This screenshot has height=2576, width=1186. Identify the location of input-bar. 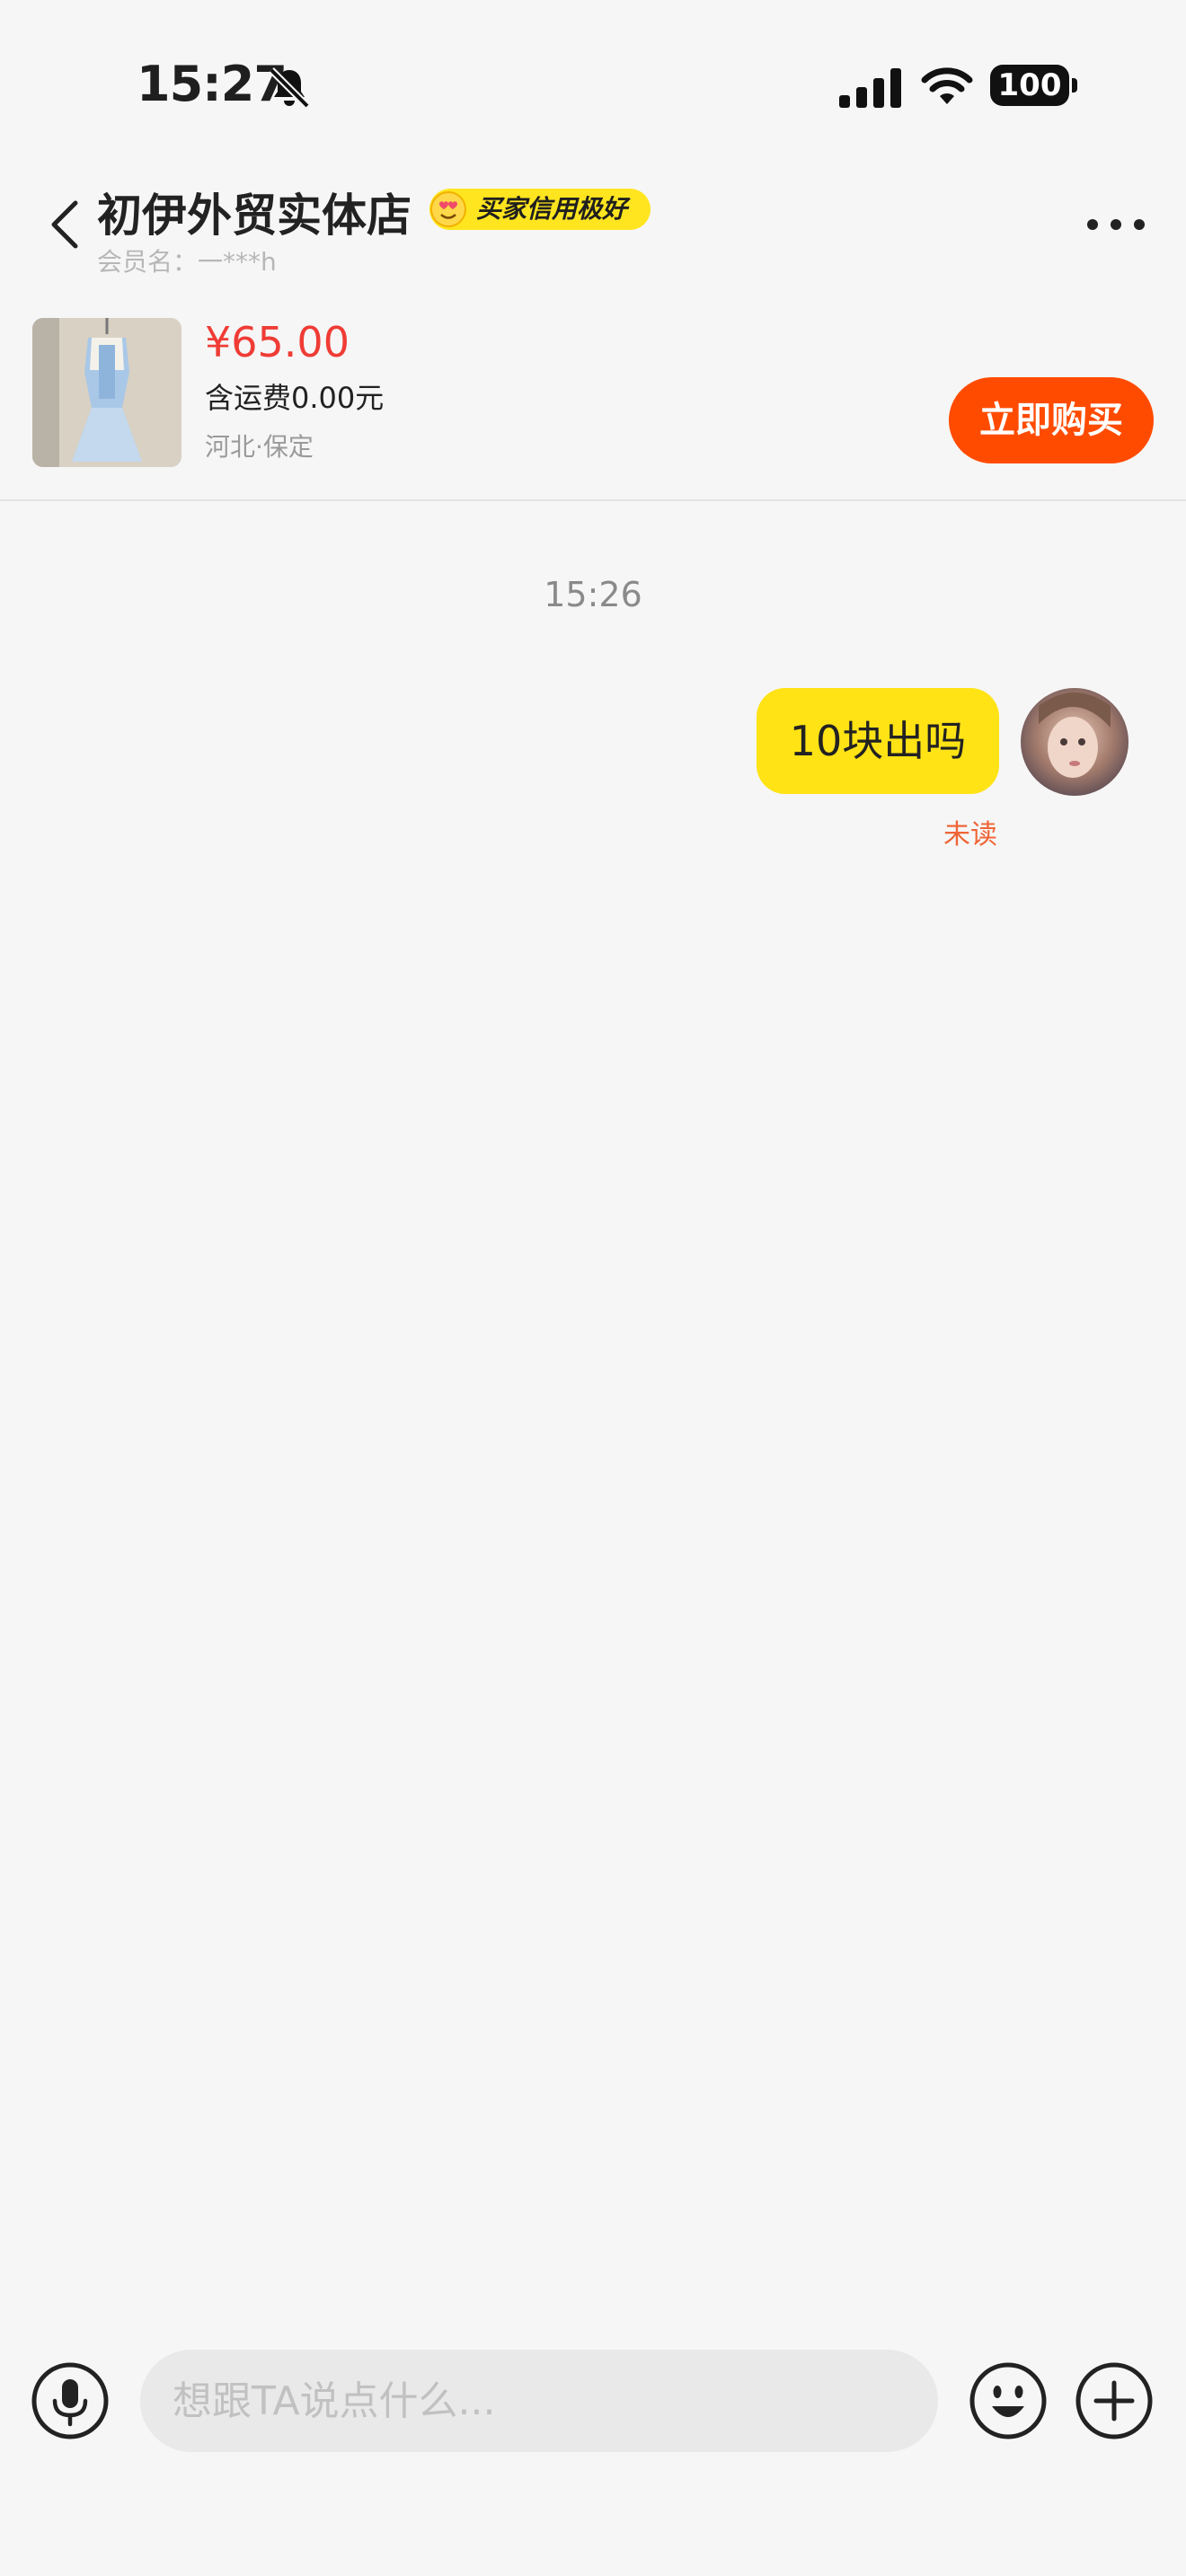
(593, 2402).